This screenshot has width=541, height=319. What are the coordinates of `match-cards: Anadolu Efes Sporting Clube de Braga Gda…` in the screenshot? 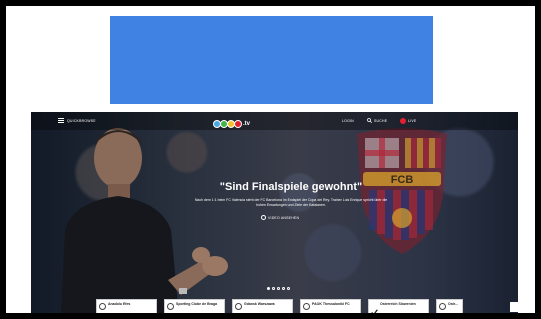 It's located at (279, 306).